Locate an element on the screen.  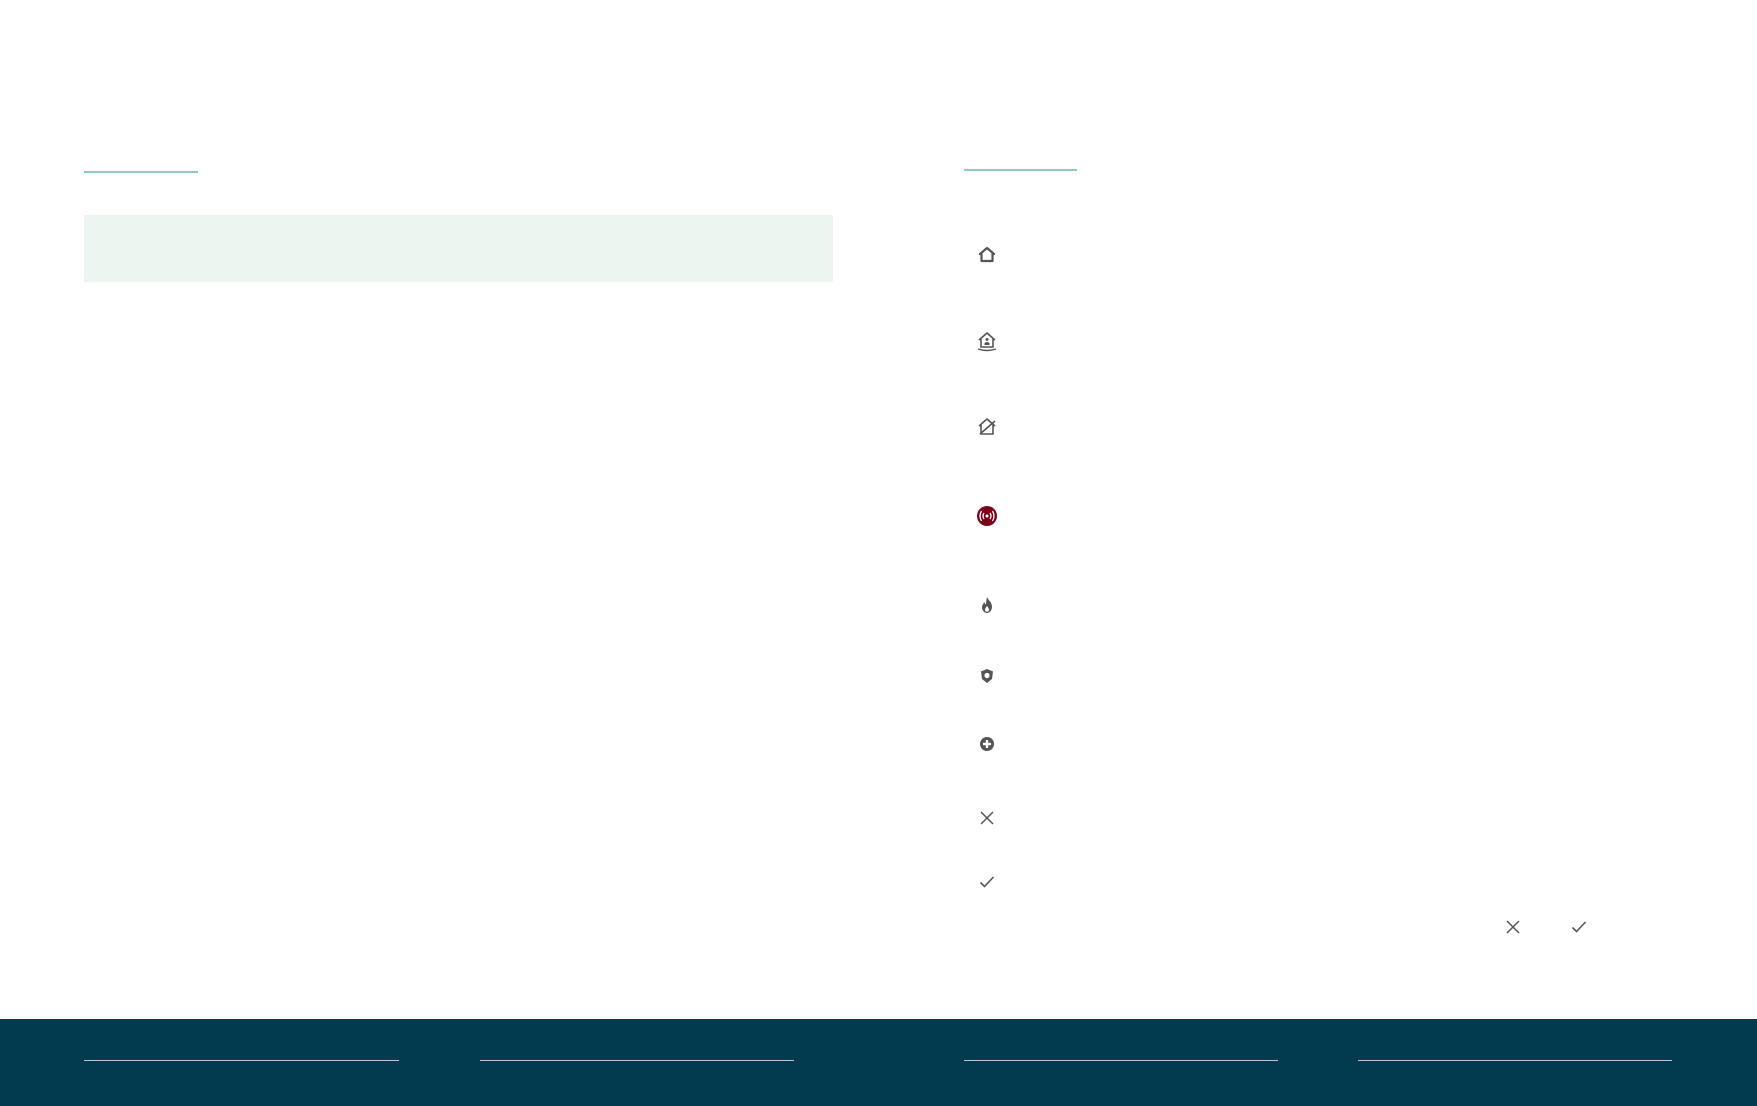
home-person-icon is located at coordinates (987, 341).